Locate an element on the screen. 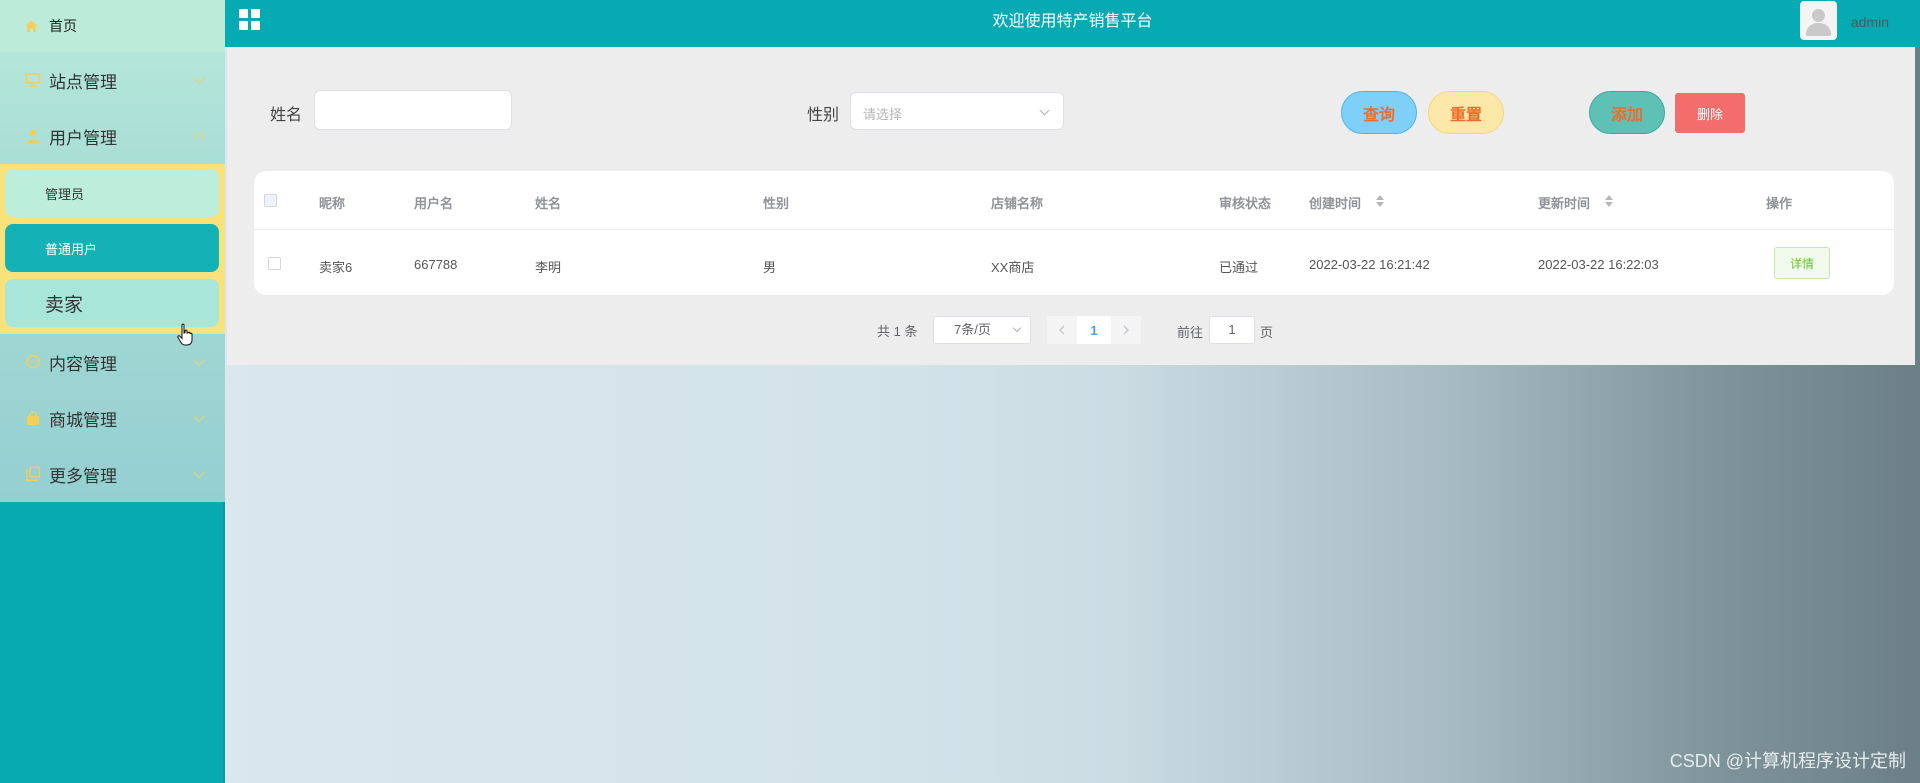 The image size is (1920, 783). sidebar-item-label: 用户管理 is located at coordinates (83, 138).